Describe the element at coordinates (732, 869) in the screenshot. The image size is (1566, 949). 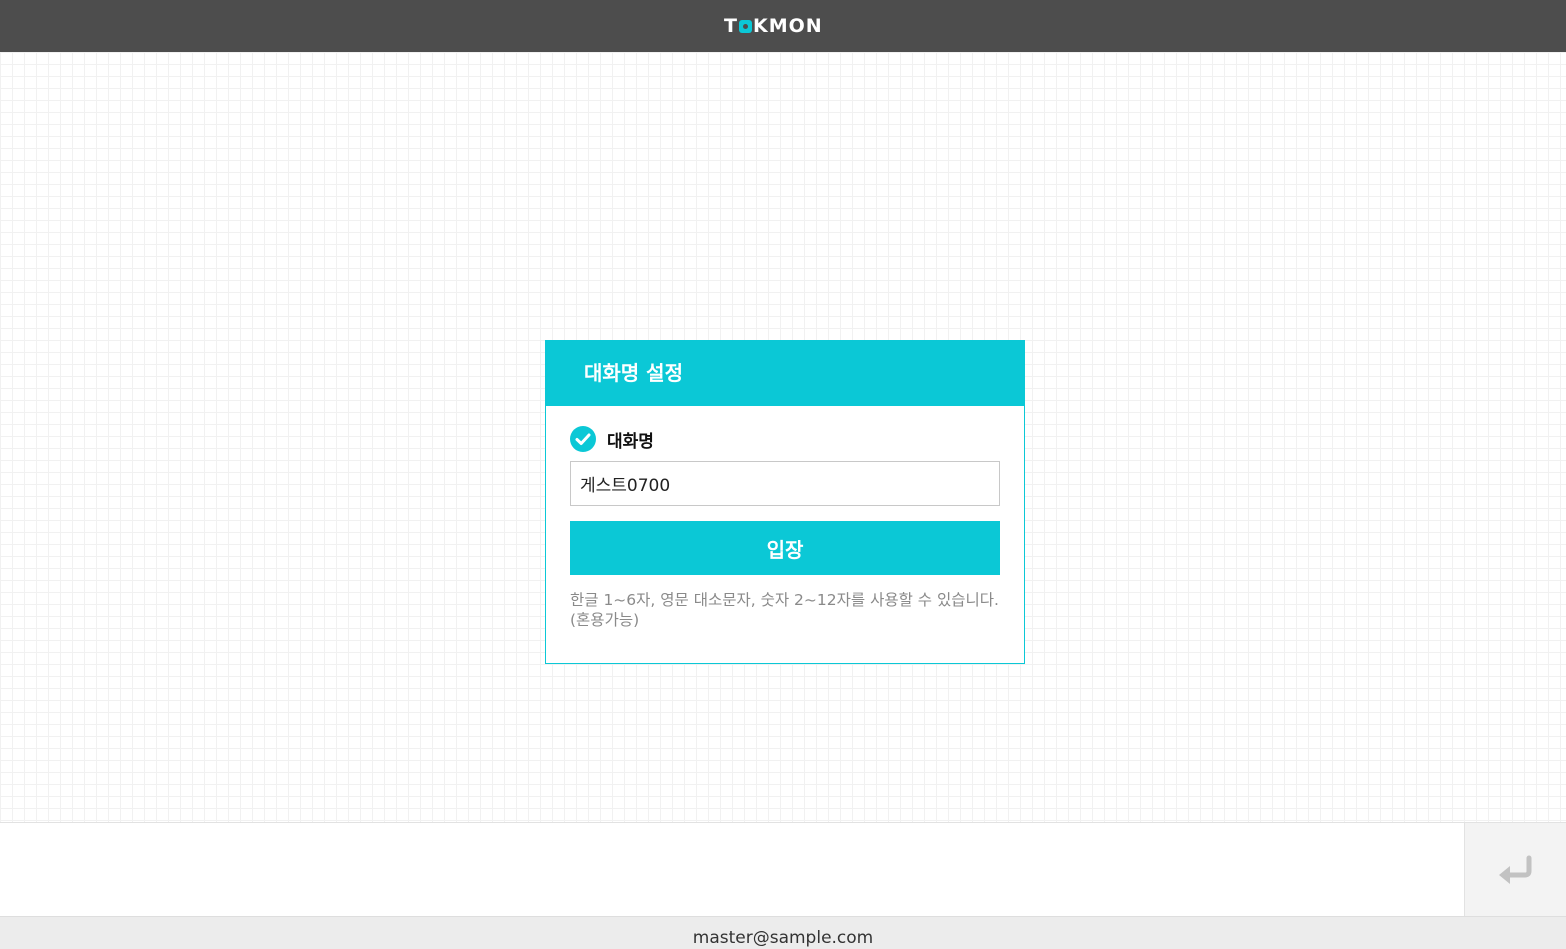
I see `message-input` at that location.